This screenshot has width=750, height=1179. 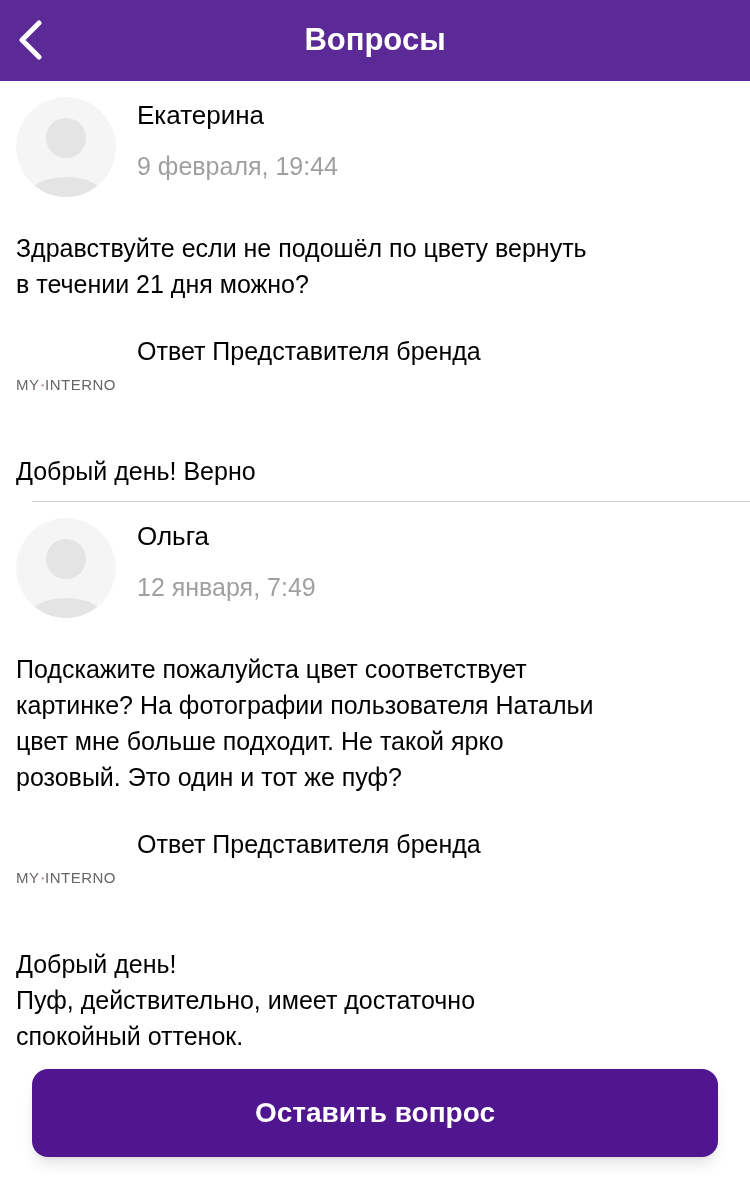 What do you see at coordinates (237, 166) in the screenshot?
I see `question-date: 9 февраля, 19:44` at bounding box center [237, 166].